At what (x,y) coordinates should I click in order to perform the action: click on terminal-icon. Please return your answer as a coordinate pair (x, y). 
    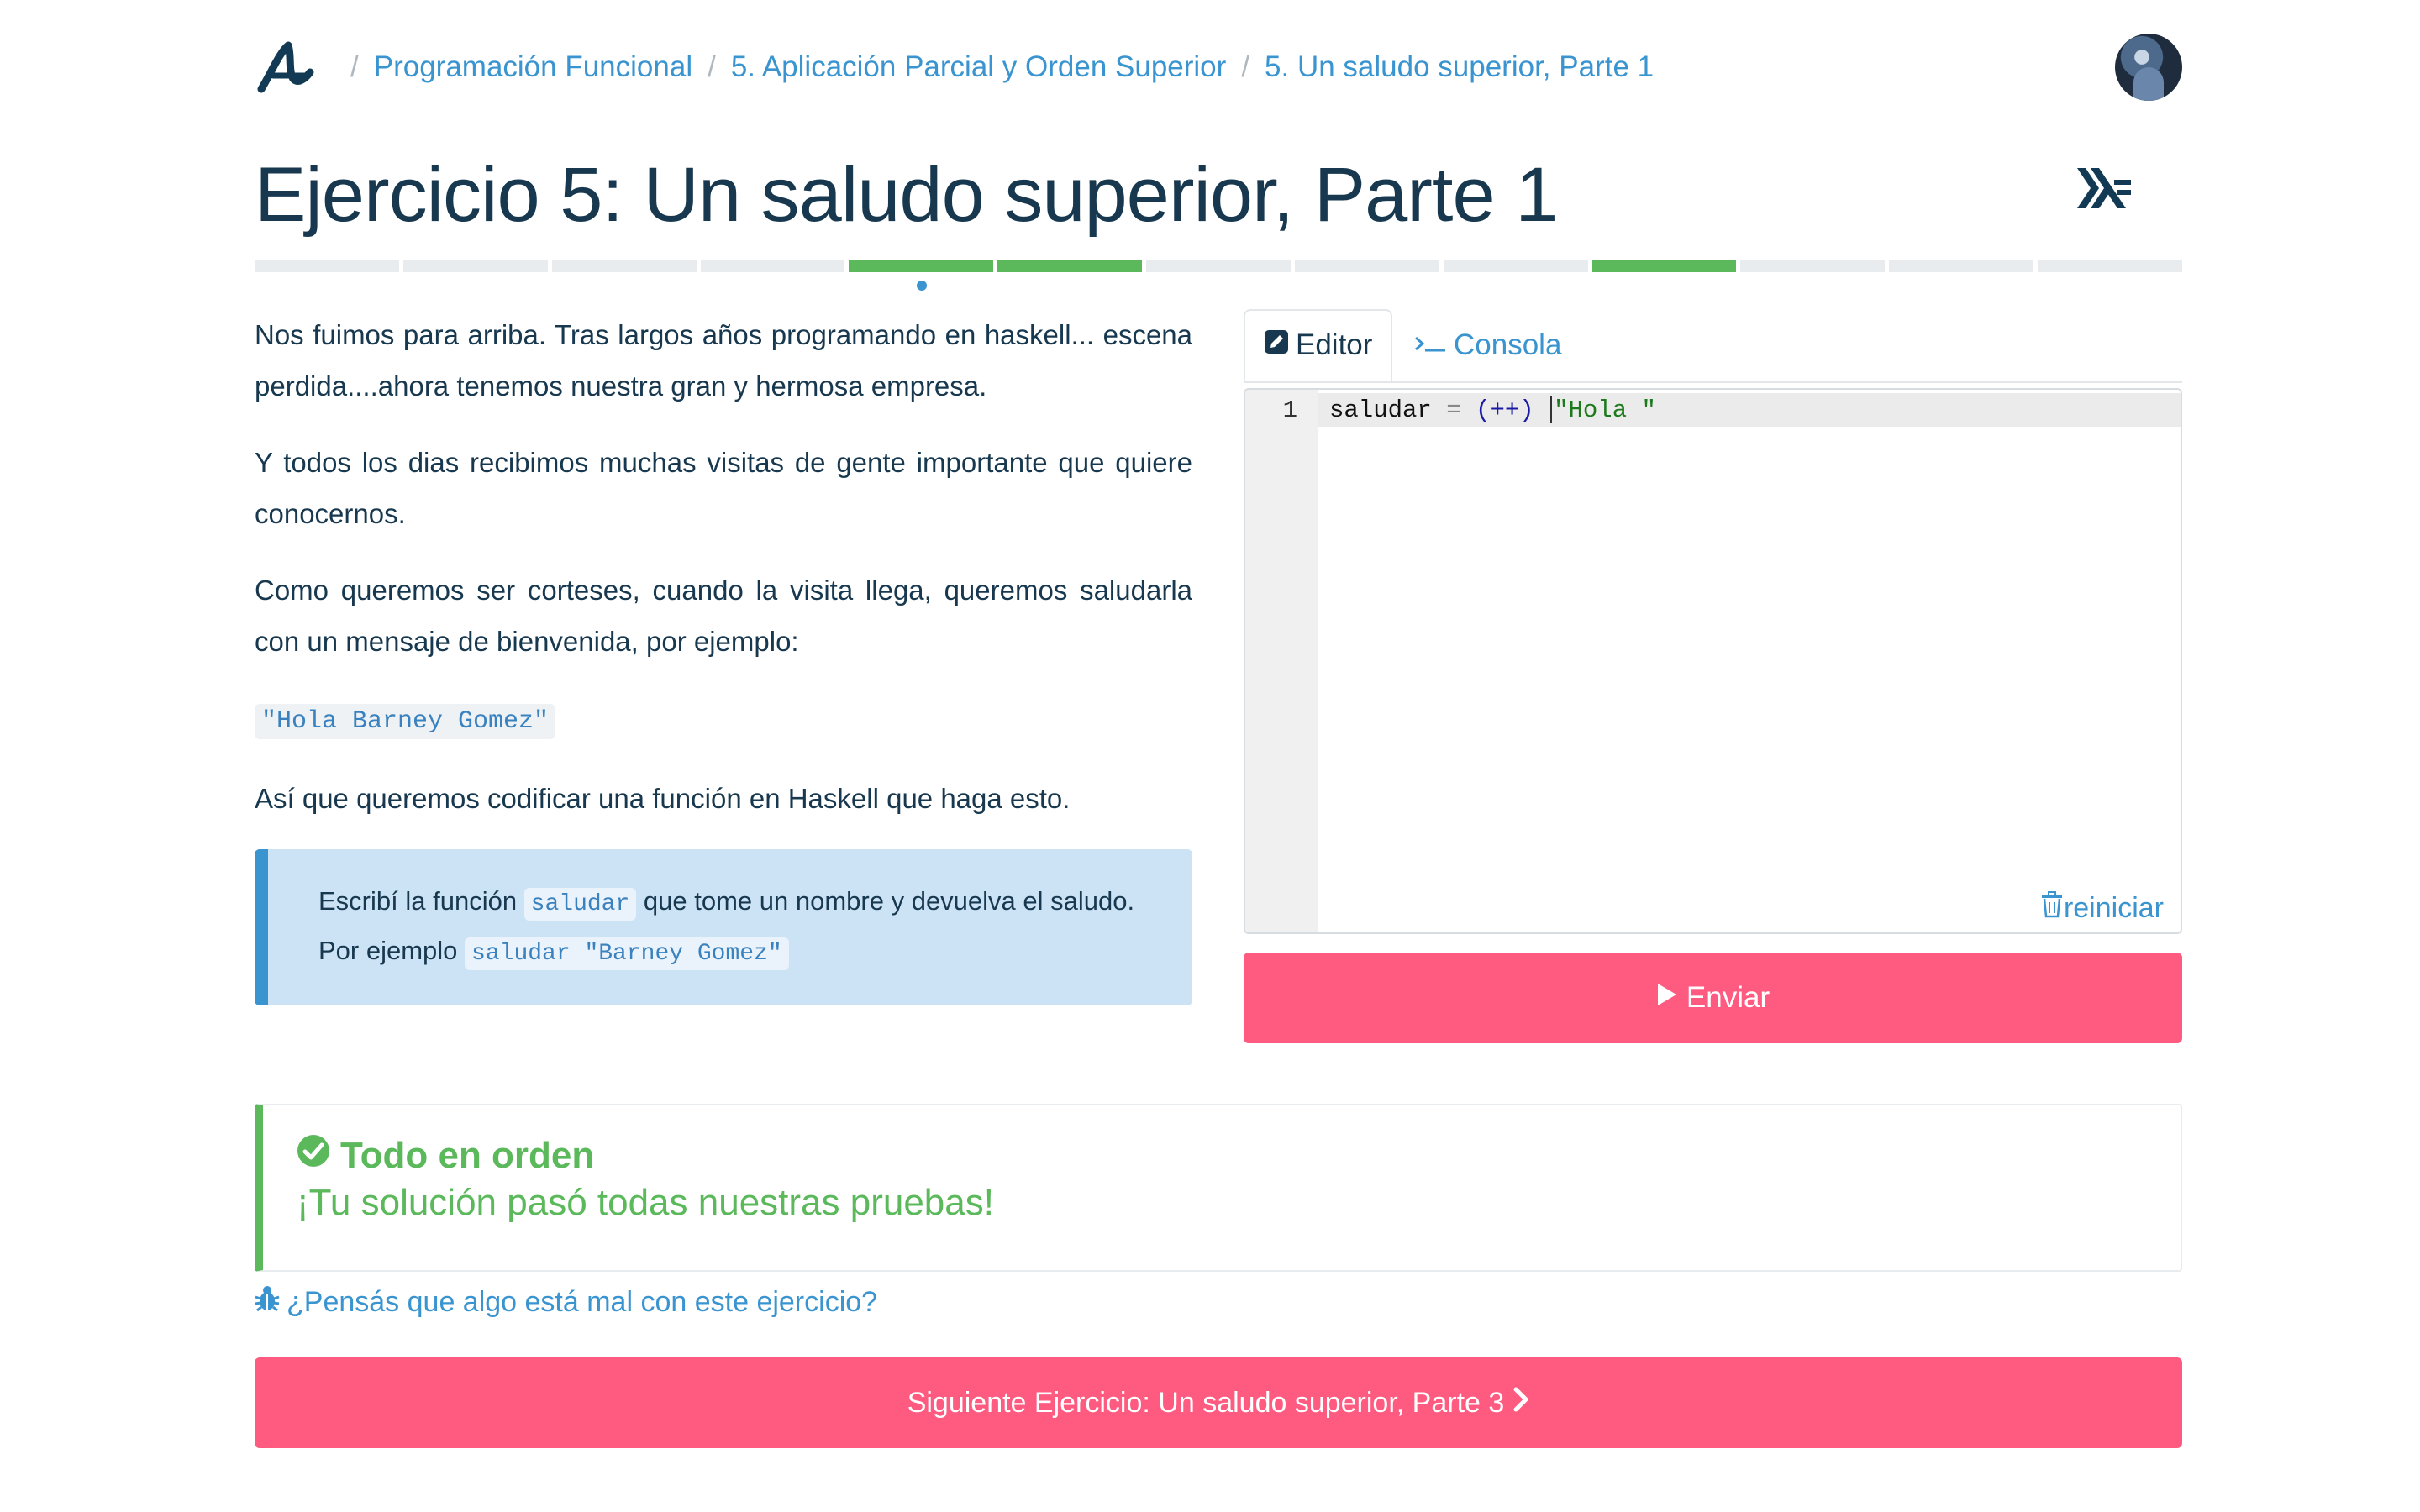
    Looking at the image, I should click on (1430, 345).